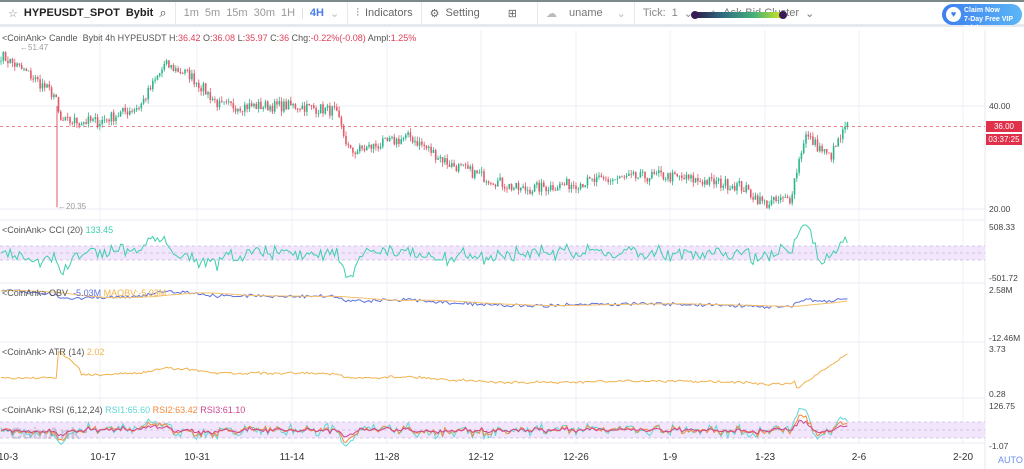  Describe the element at coordinates (212, 13) in the screenshot. I see `timeframe-5m: 5m` at that location.